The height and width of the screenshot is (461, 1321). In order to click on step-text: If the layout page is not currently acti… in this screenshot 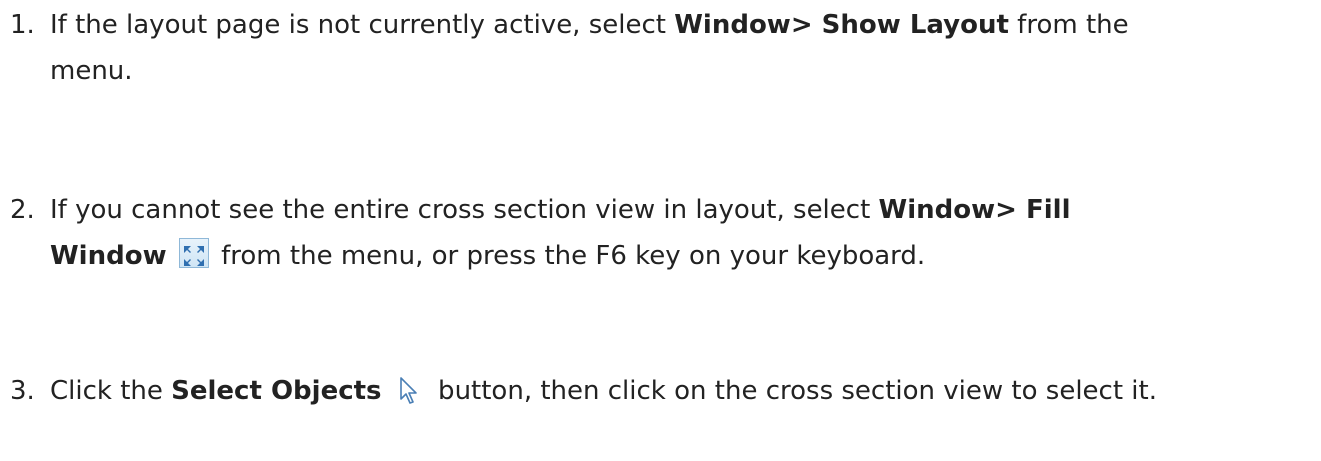, I will do `click(362, 25)`.